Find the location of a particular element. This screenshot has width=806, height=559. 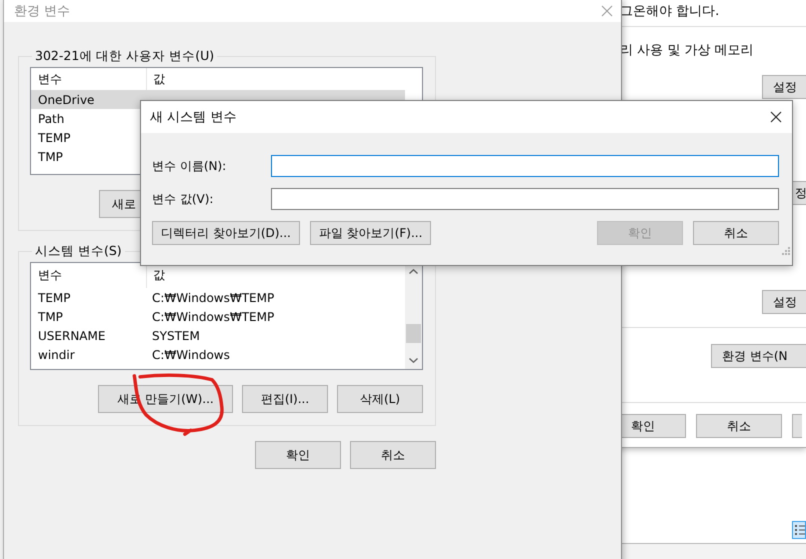

variable-name: windir is located at coordinates (56, 355).